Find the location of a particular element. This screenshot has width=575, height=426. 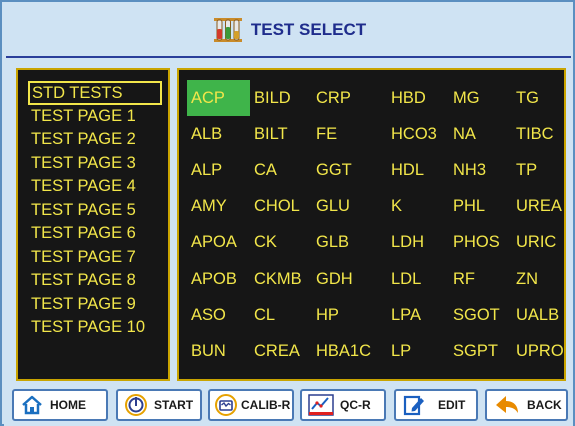

test-cell-tp: TP is located at coordinates (535, 170).